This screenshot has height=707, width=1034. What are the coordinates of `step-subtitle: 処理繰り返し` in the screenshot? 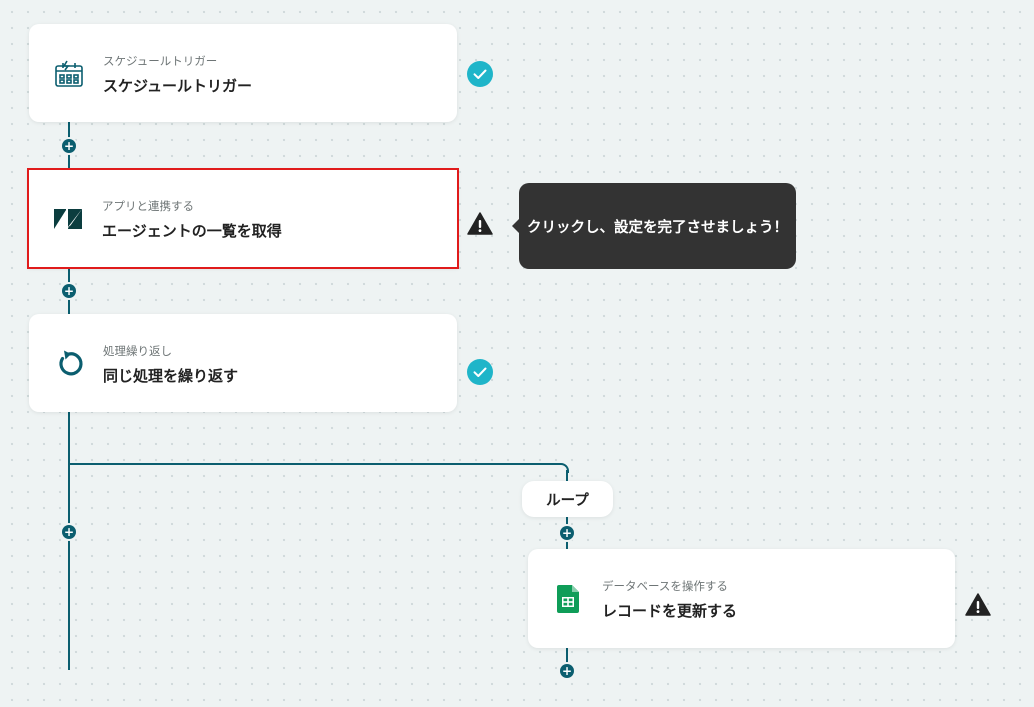 It's located at (137, 351).